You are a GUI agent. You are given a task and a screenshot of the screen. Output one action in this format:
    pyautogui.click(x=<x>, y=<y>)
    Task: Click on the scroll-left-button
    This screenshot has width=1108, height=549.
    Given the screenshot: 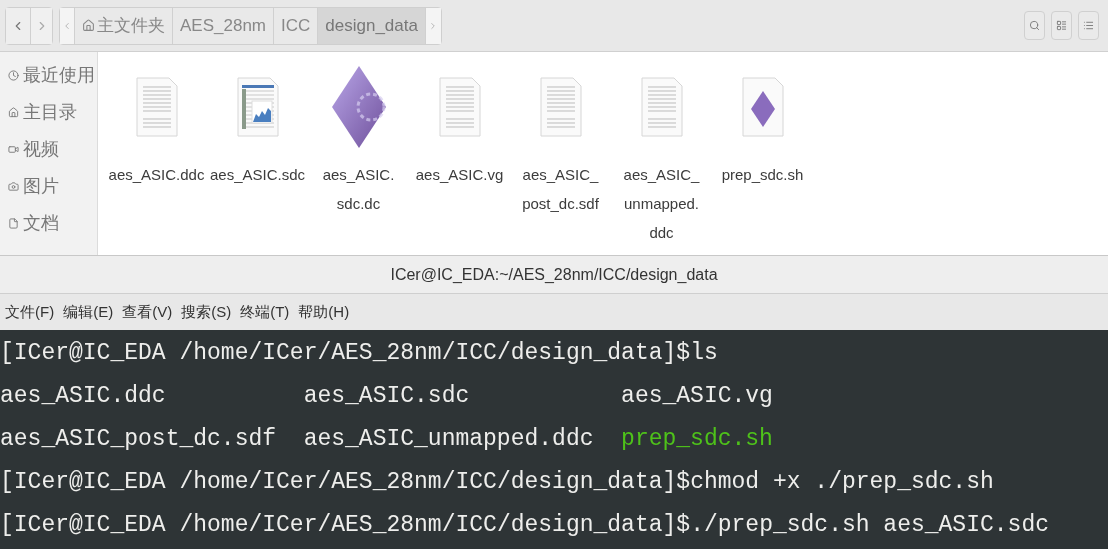 What is the action you would take?
    pyautogui.click(x=67, y=25)
    